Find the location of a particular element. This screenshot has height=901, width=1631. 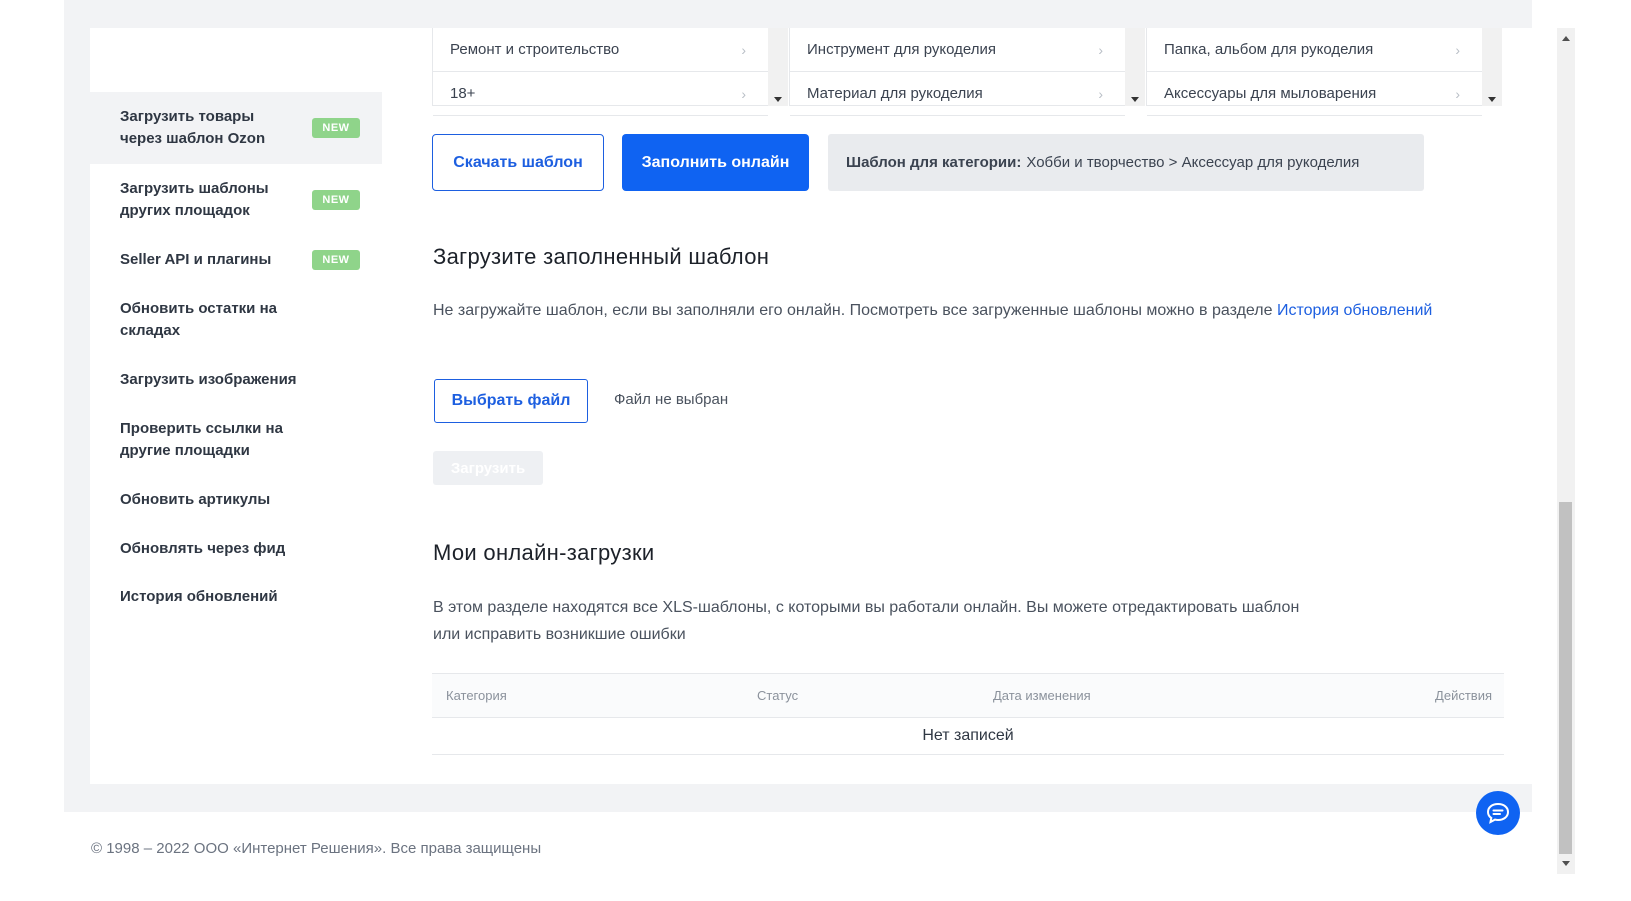

category-option-label: Материал для рукоделия is located at coordinates (895, 93).